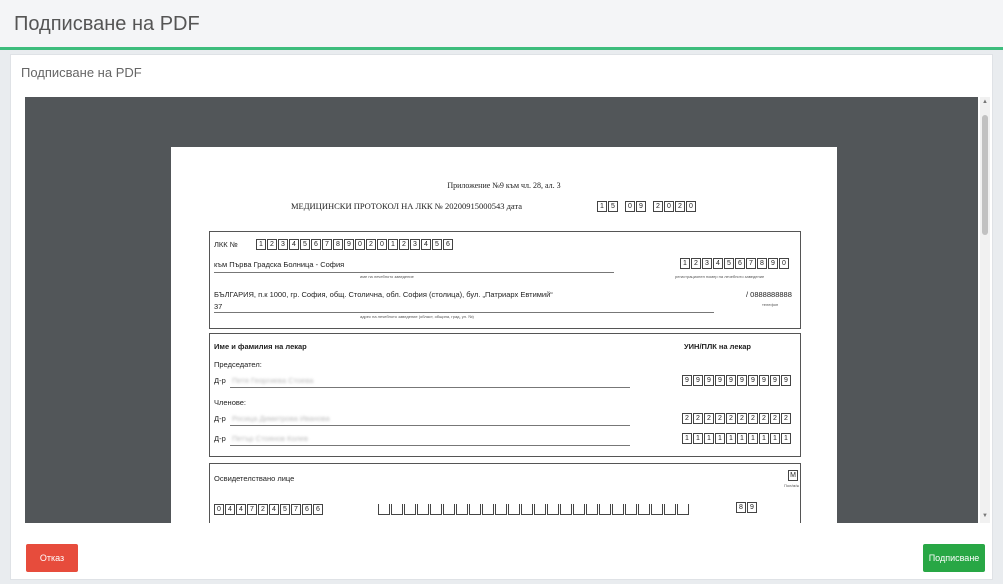  Describe the element at coordinates (81, 72) in the screenshot. I see `card-title: Подписване на PDF` at that location.